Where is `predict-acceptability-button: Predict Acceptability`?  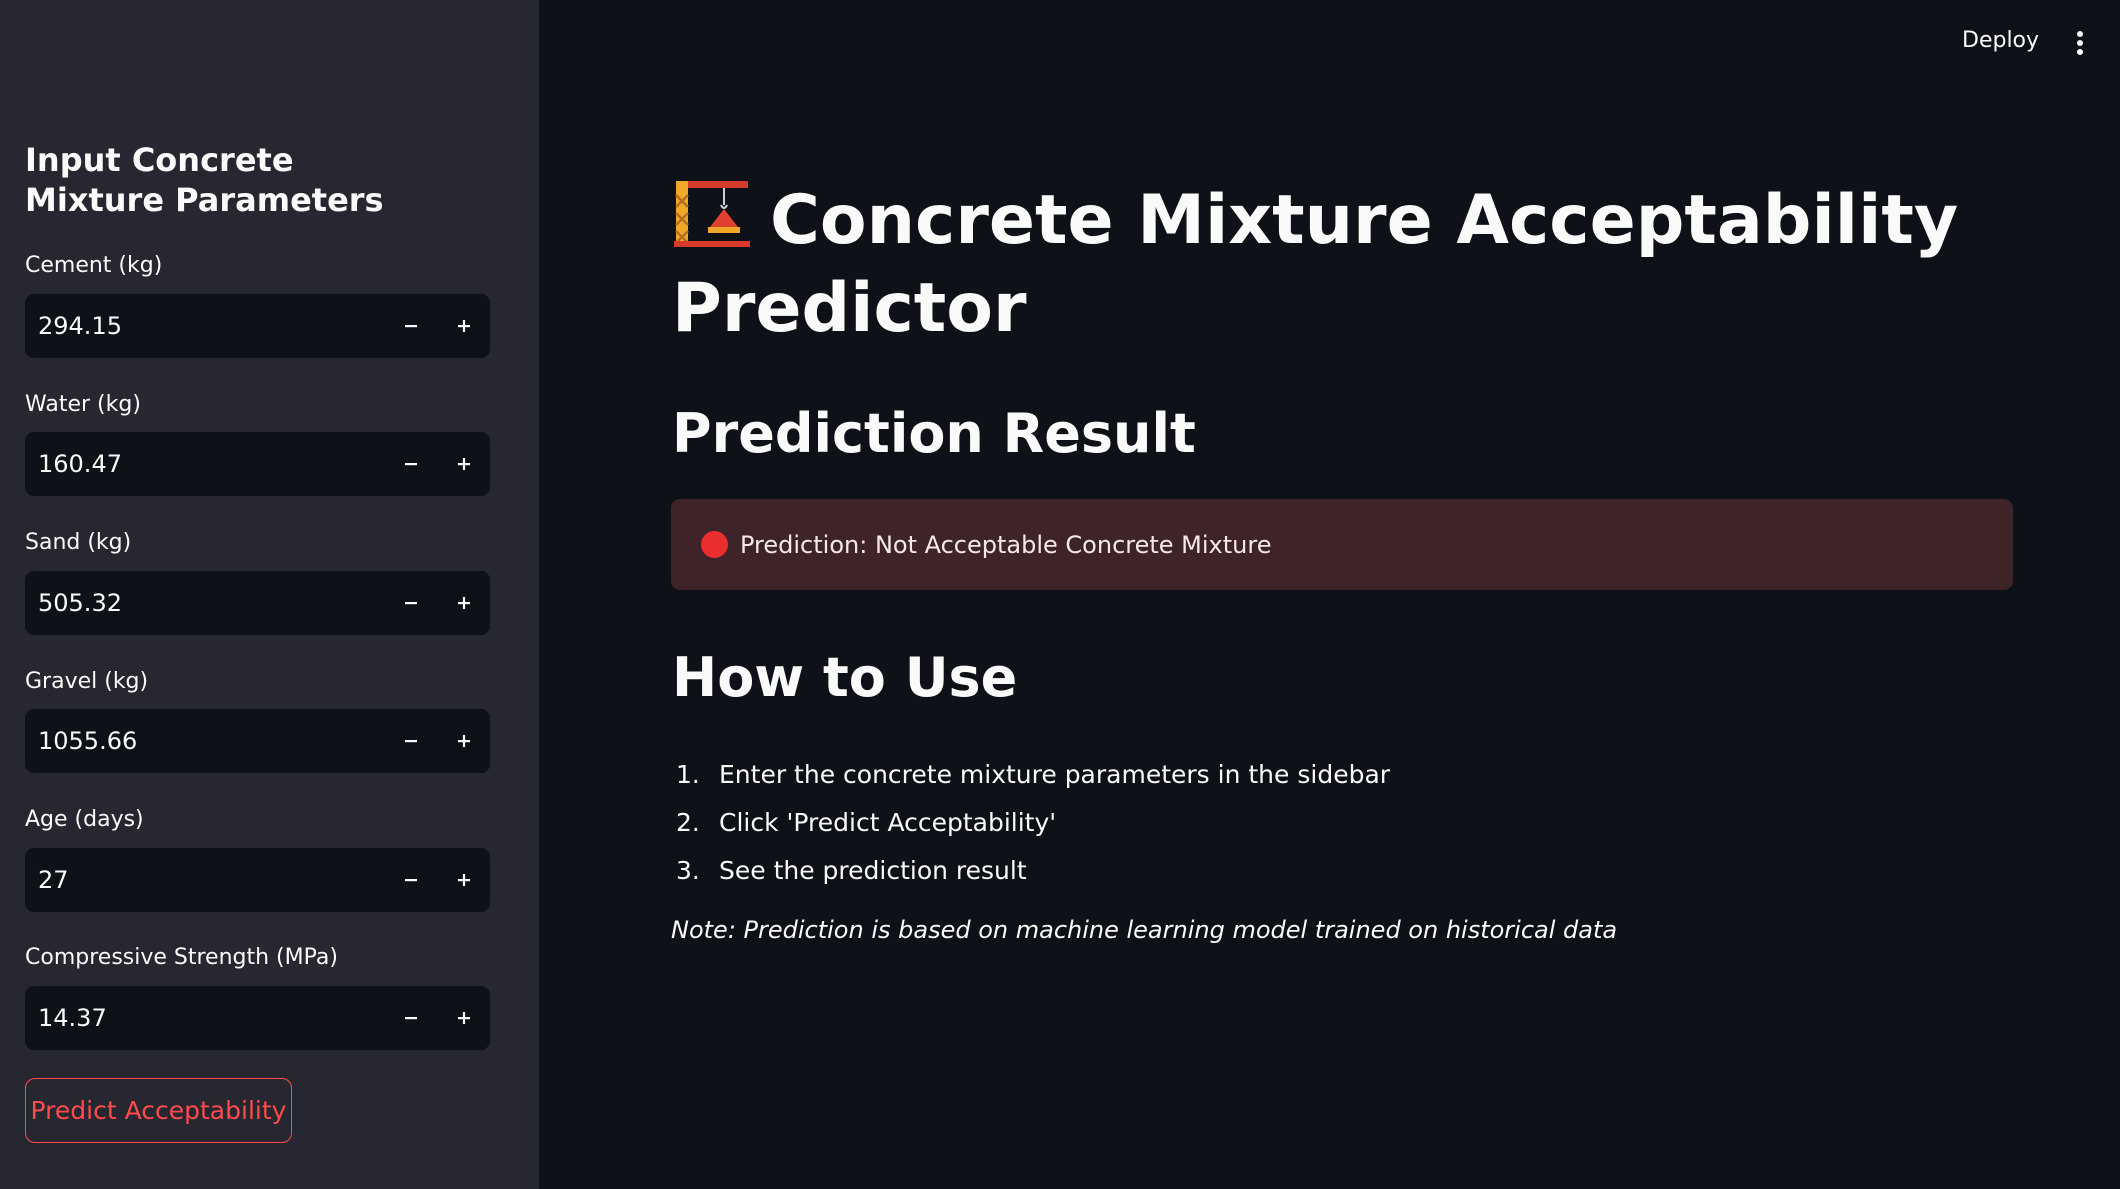 predict-acceptability-button: Predict Acceptability is located at coordinates (158, 1110).